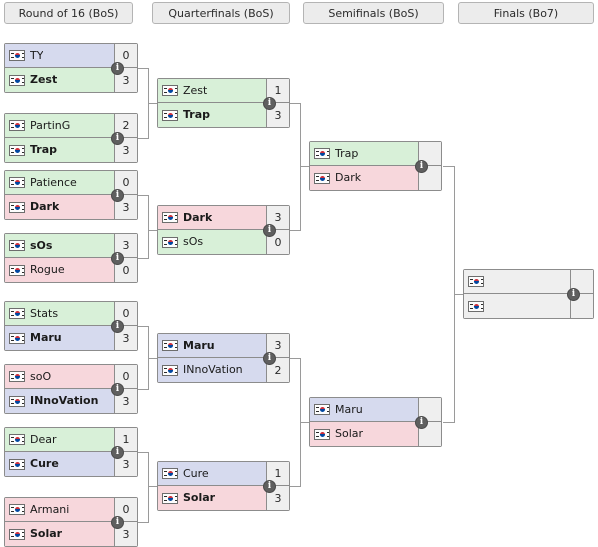 Image resolution: width=598 pixels, height=547 pixels. What do you see at coordinates (300, 167) in the screenshot?
I see `connector` at bounding box center [300, 167].